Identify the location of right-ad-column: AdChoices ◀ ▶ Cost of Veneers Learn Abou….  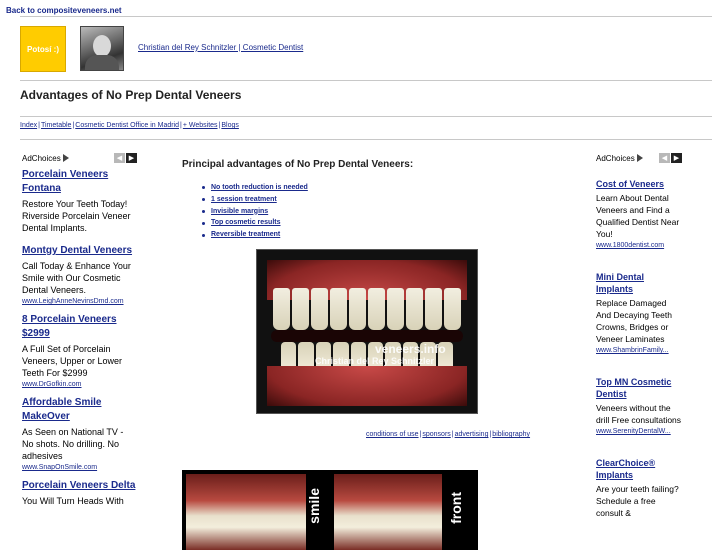
(639, 335).